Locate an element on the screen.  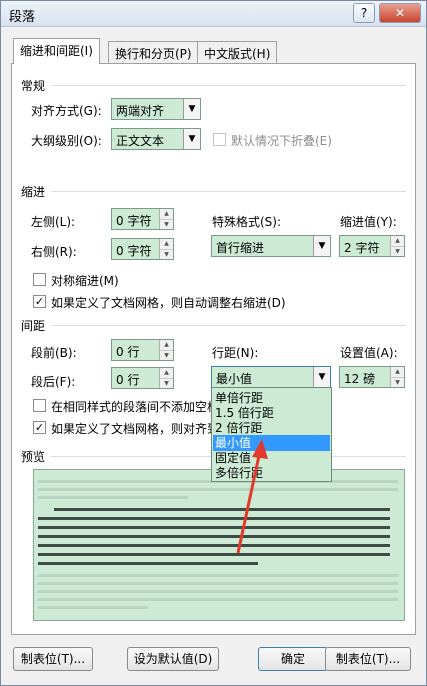
tab-asian-typography: 中文版式(H) is located at coordinates (237, 52).